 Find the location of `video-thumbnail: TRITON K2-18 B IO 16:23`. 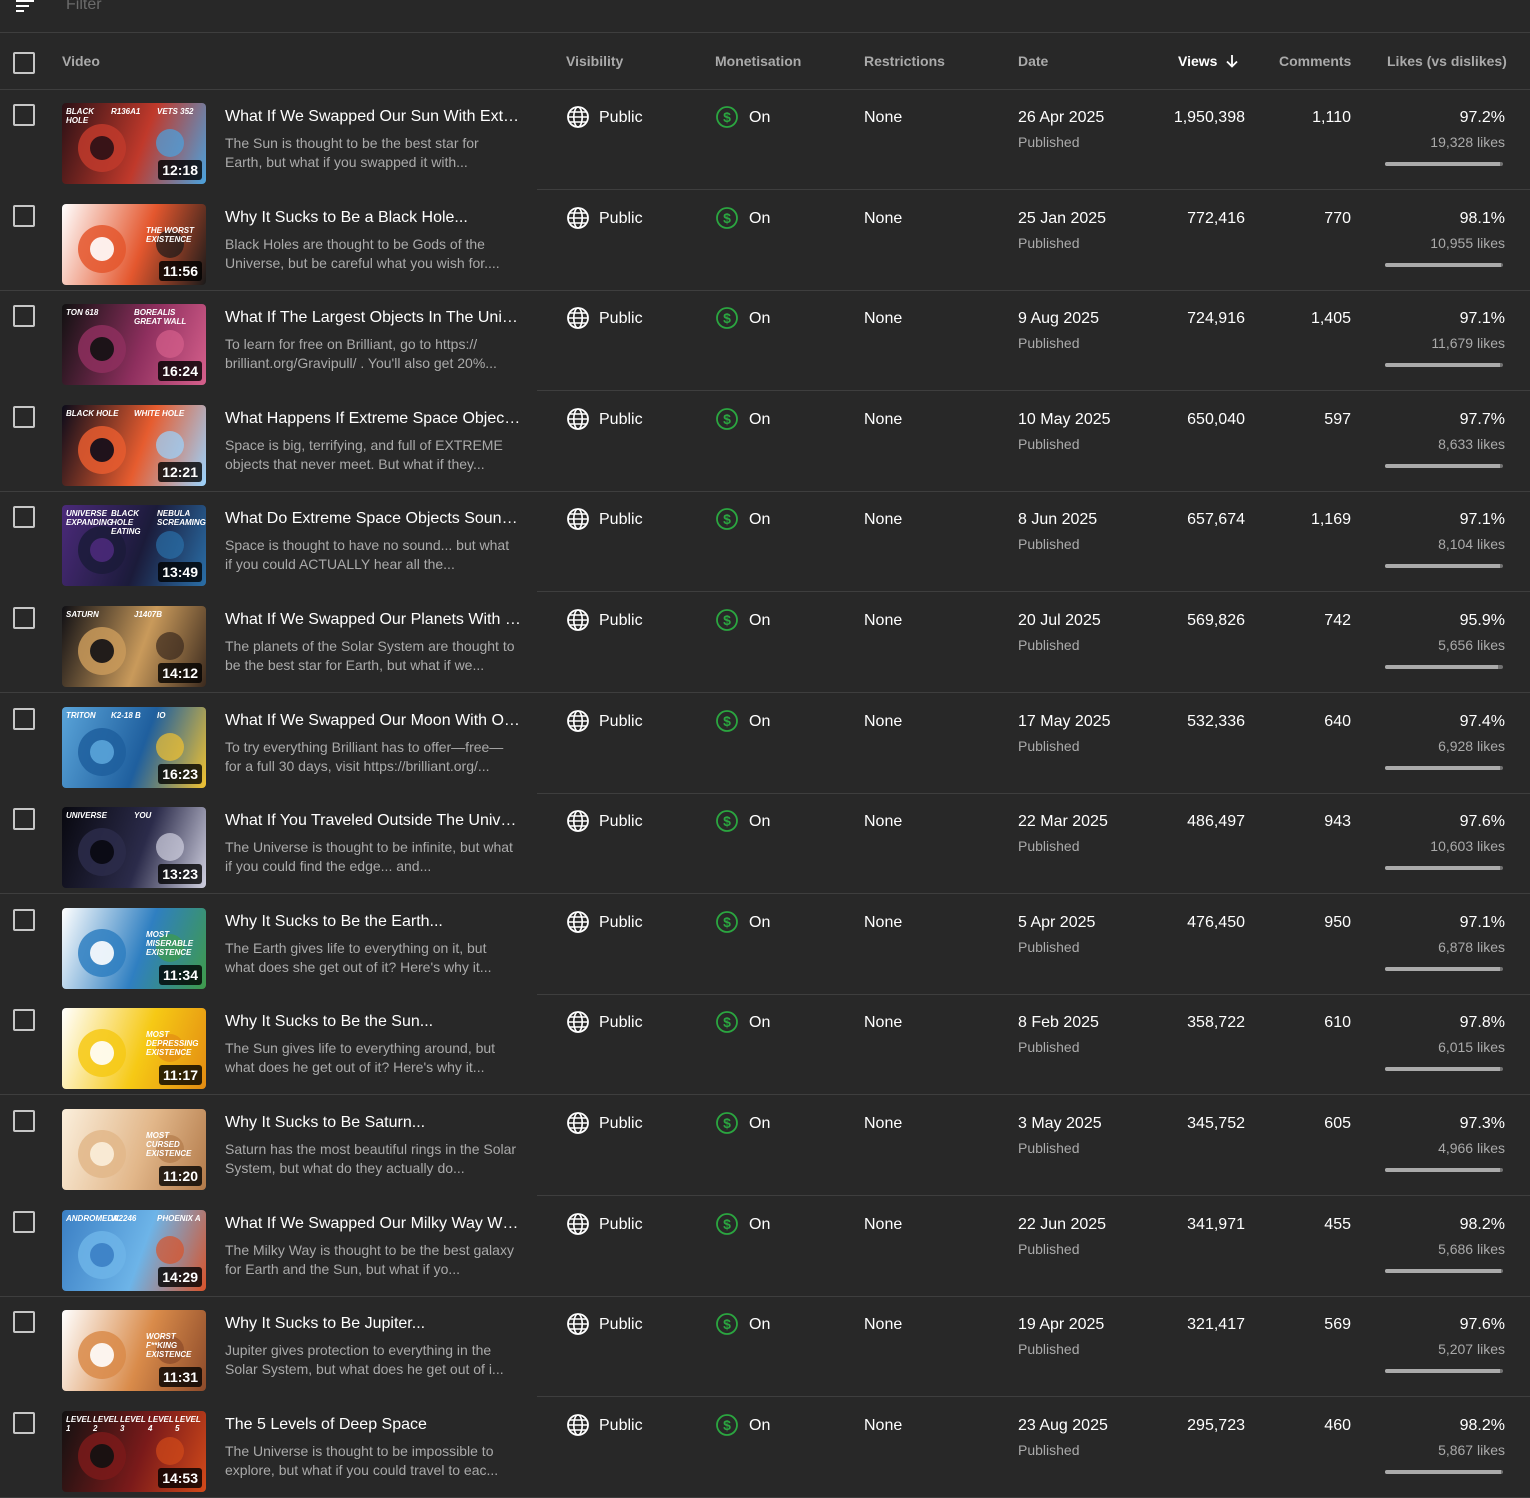

video-thumbnail: TRITON K2-18 B IO 16:23 is located at coordinates (134, 747).